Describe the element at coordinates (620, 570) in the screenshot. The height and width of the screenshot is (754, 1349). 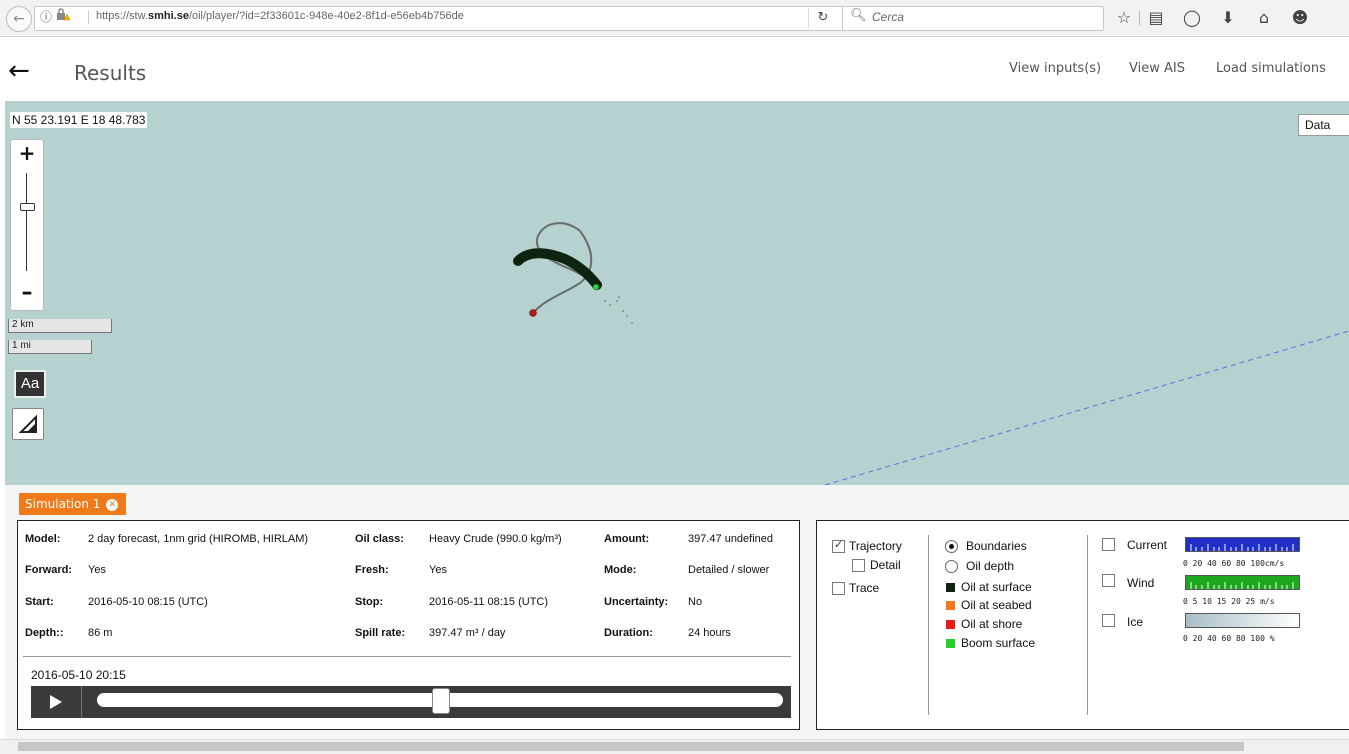
I see `mode-label: Mode:` at that location.